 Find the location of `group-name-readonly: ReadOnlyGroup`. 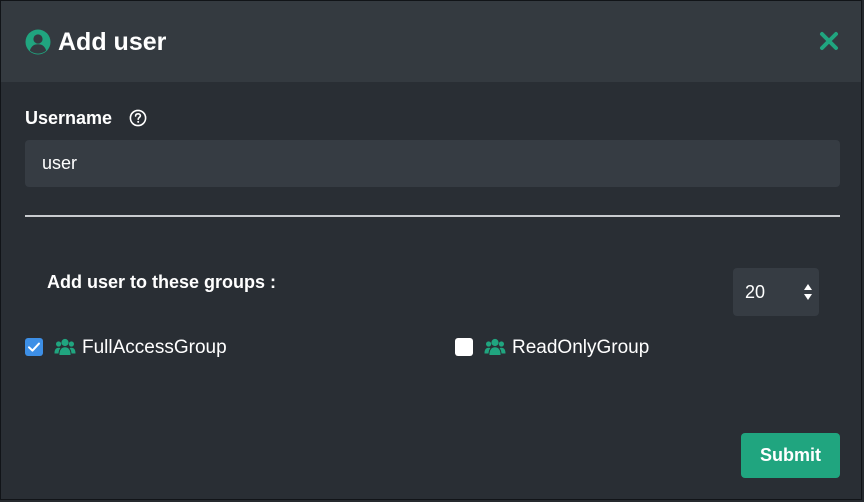

group-name-readonly: ReadOnlyGroup is located at coordinates (581, 347).